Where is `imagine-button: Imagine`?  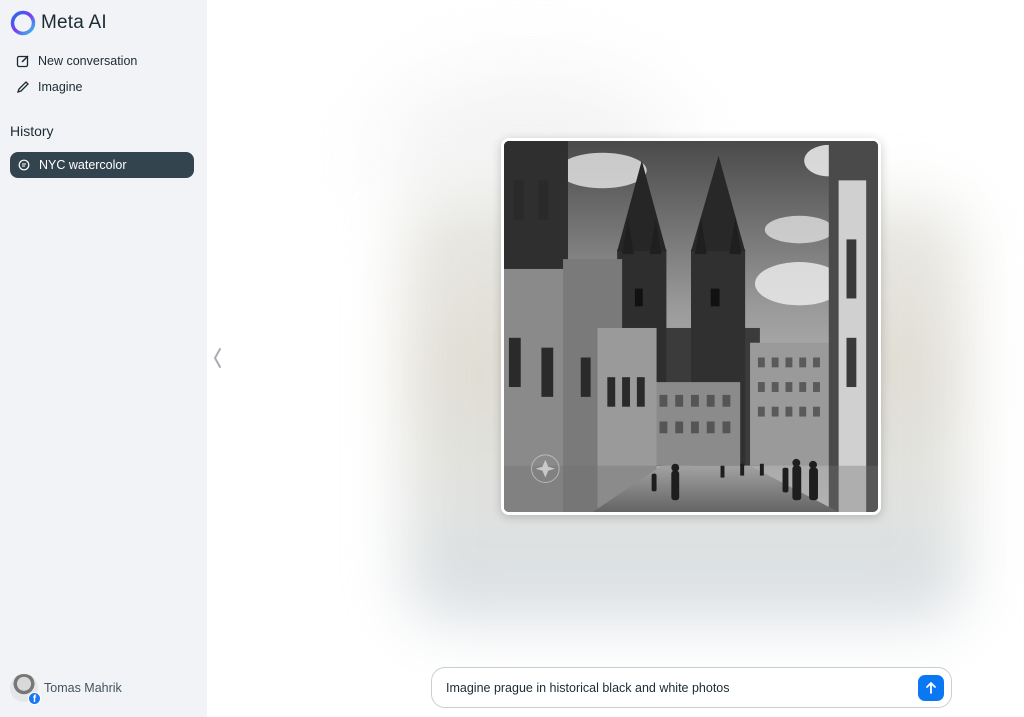 imagine-button: Imagine is located at coordinates (49, 87).